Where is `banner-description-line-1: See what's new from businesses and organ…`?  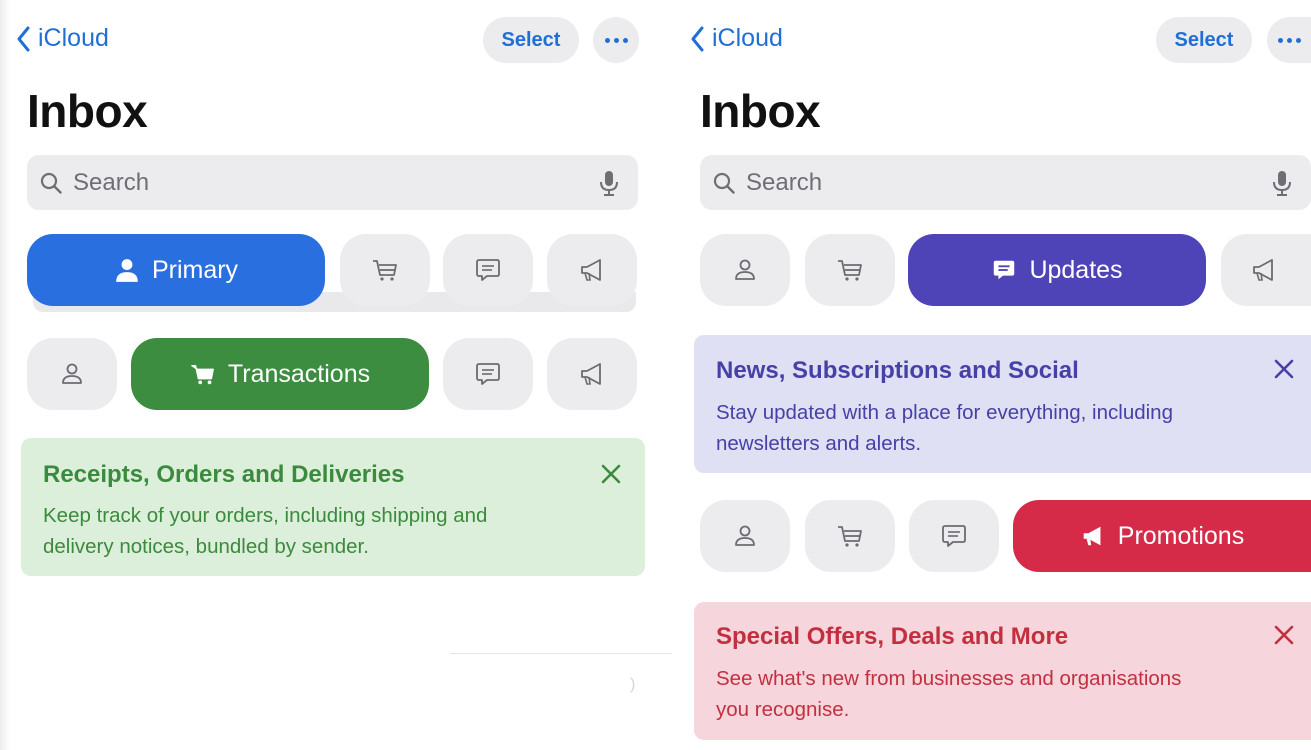 banner-description-line-1: See what's new from businesses and organ… is located at coordinates (949, 678).